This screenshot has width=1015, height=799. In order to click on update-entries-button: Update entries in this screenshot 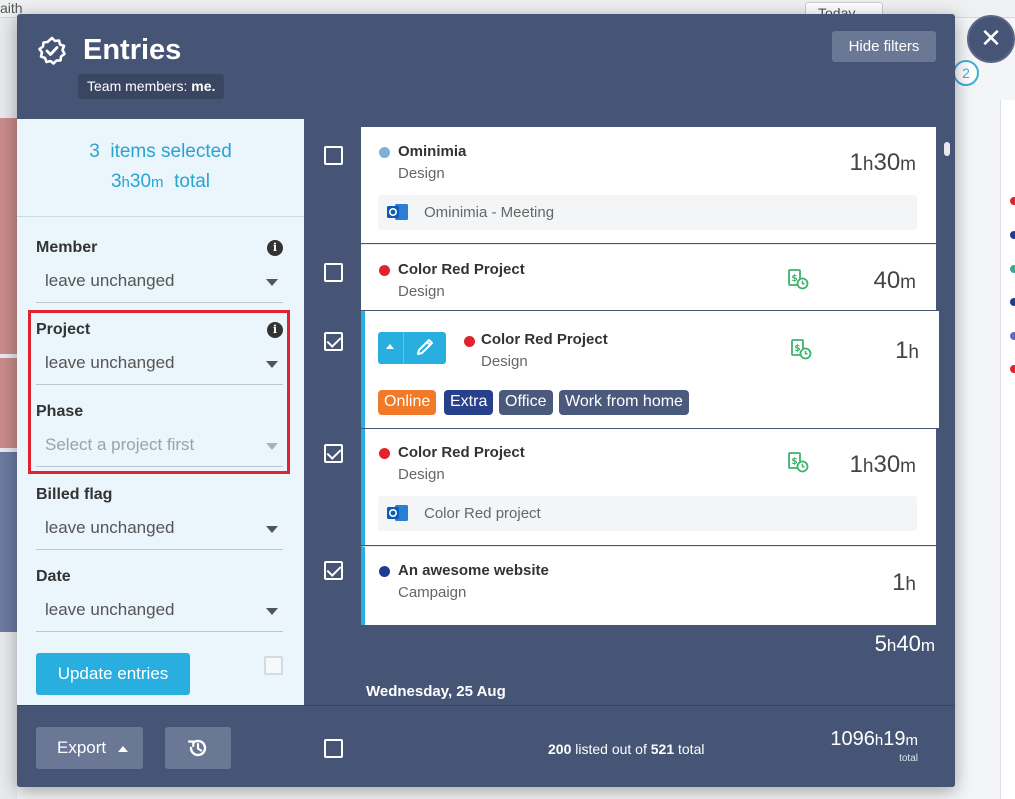, I will do `click(113, 674)`.